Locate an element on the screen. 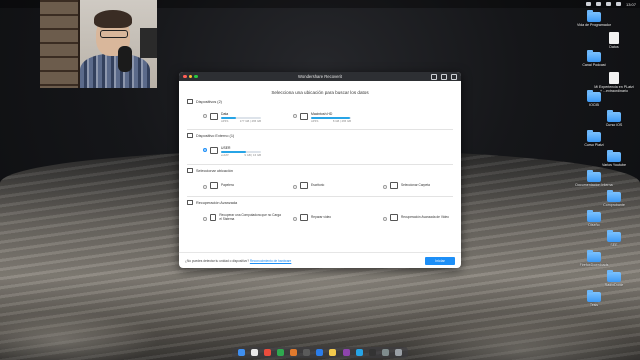 The width and height of the screenshot is (640, 360). desktop-icon-item: Diseño is located at coordinates (594, 218).